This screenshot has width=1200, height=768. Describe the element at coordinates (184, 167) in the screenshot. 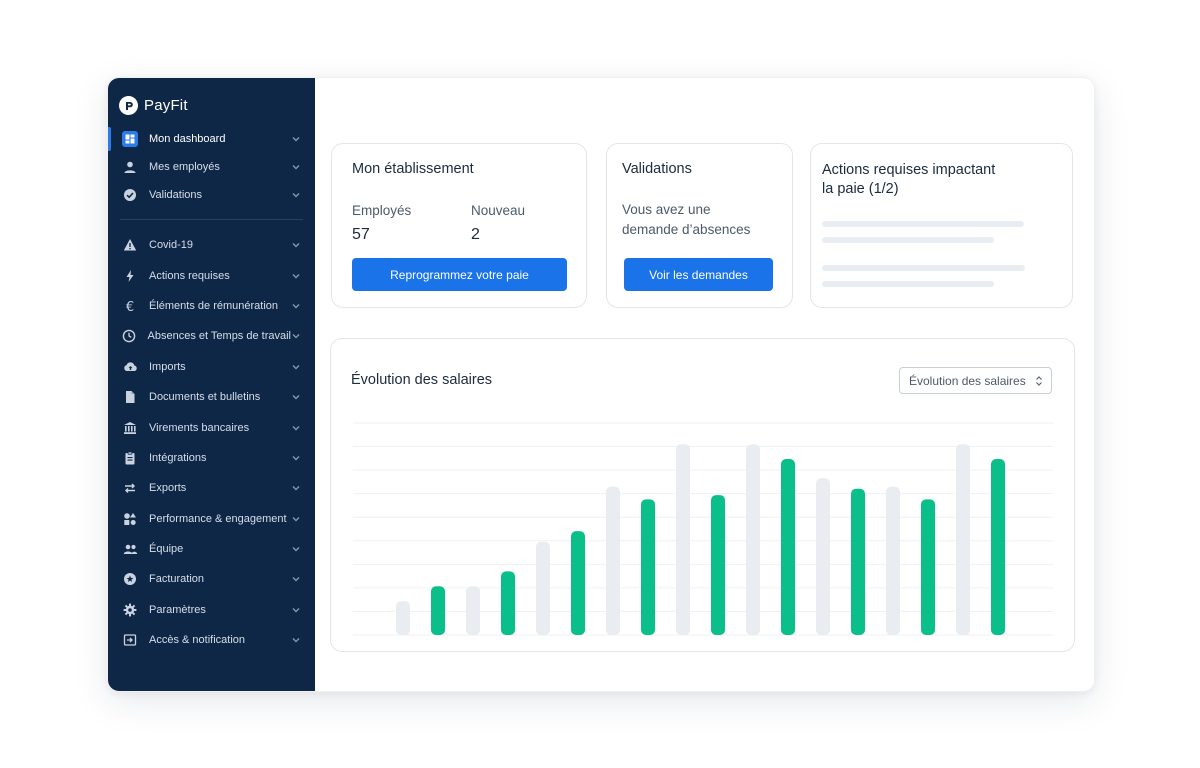

I see `sidebar-item-label: Mes employés` at that location.